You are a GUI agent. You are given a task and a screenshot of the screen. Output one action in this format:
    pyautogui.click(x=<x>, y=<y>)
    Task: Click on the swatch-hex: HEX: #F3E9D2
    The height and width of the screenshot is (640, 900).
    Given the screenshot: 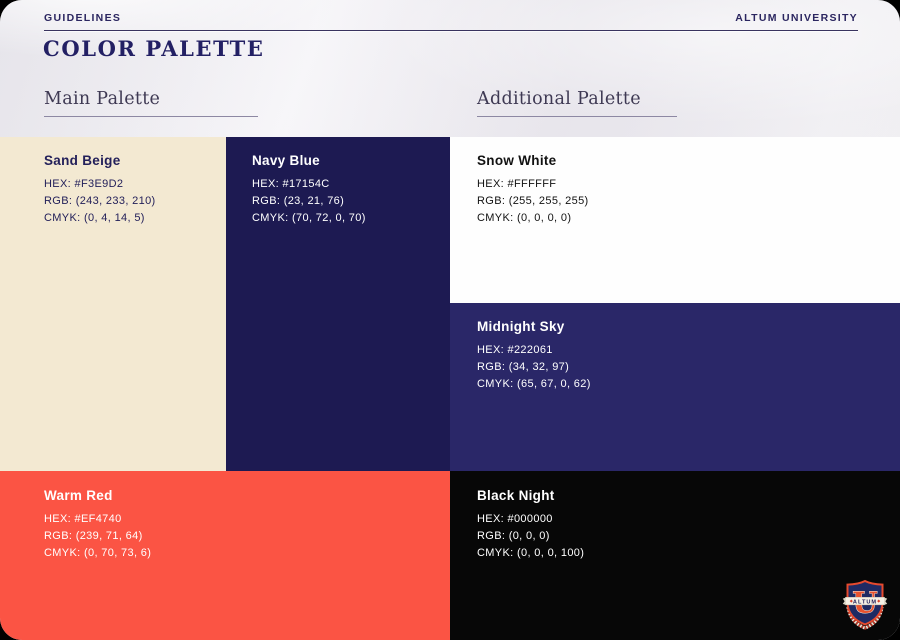 What is the action you would take?
    pyautogui.click(x=84, y=184)
    